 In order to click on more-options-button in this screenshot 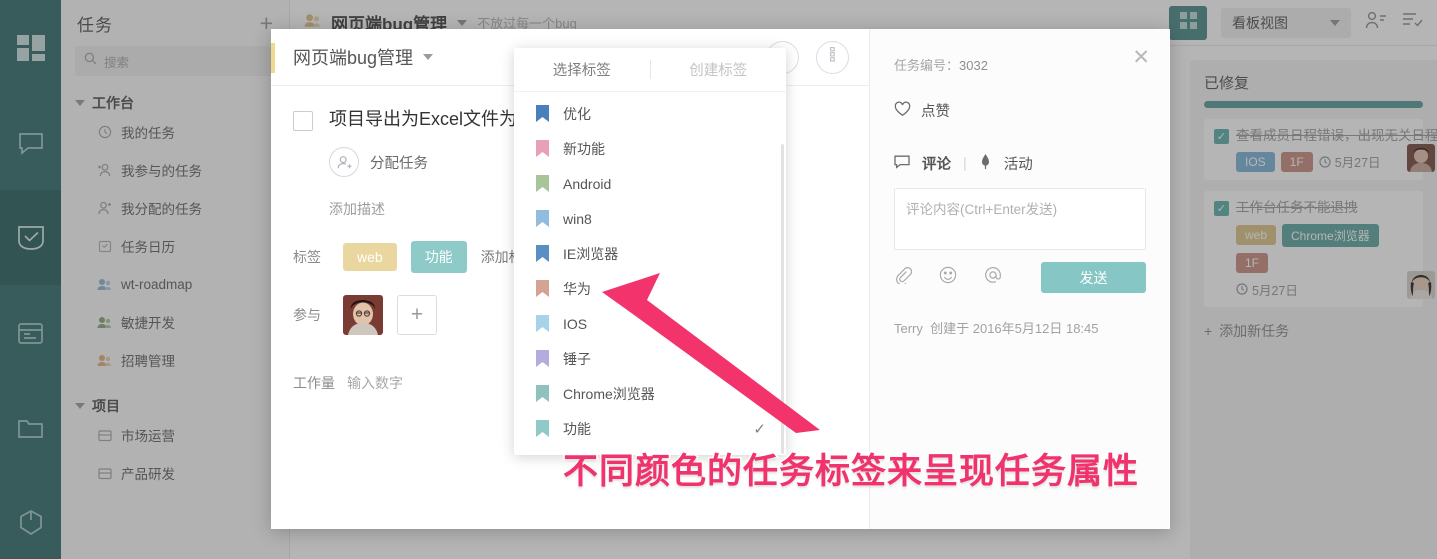, I will do `click(832, 57)`.